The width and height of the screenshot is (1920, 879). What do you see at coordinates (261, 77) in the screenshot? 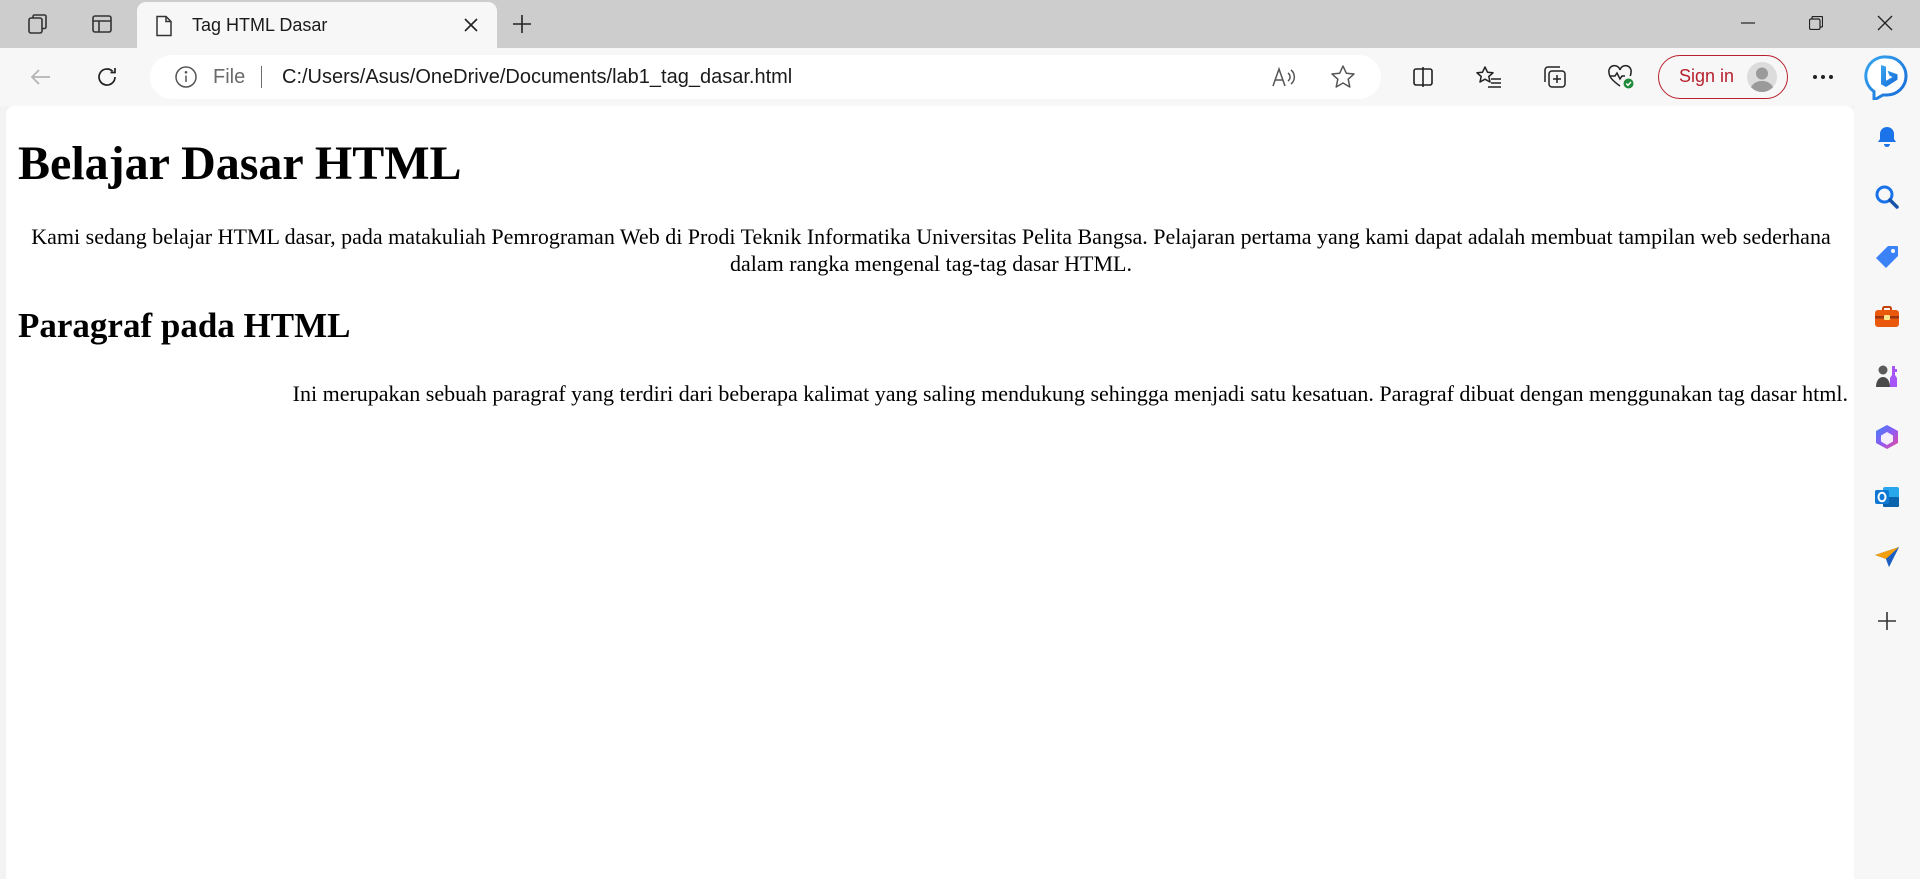
I see `address-separator` at bounding box center [261, 77].